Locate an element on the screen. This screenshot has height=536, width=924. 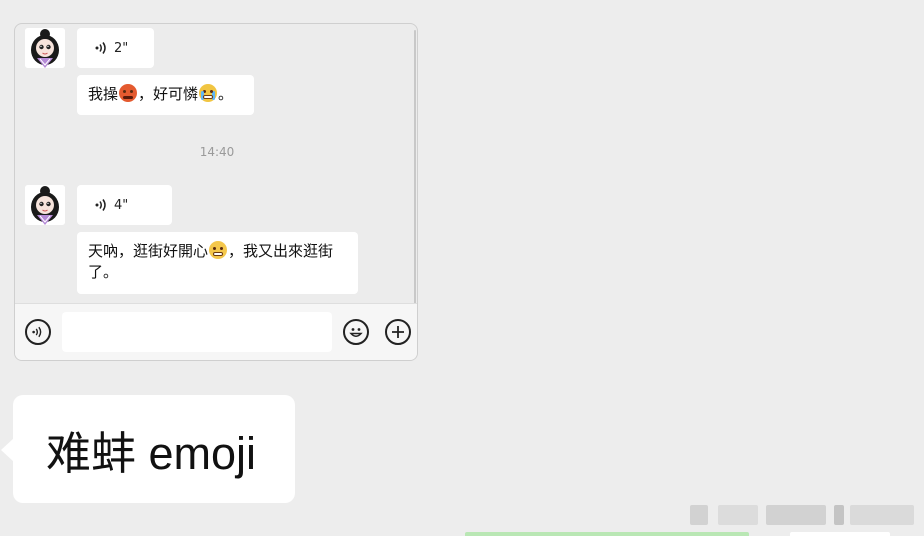
voice-message-bubble: 2" is located at coordinates (115, 48).